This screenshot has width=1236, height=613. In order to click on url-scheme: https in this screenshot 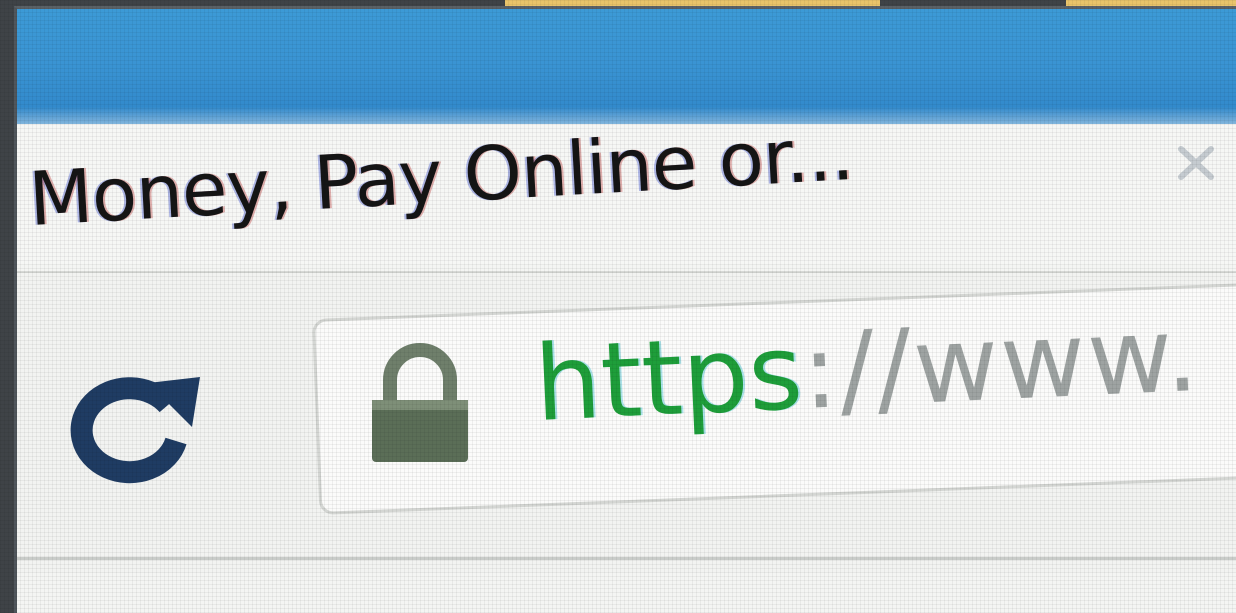, I will do `click(669, 377)`.